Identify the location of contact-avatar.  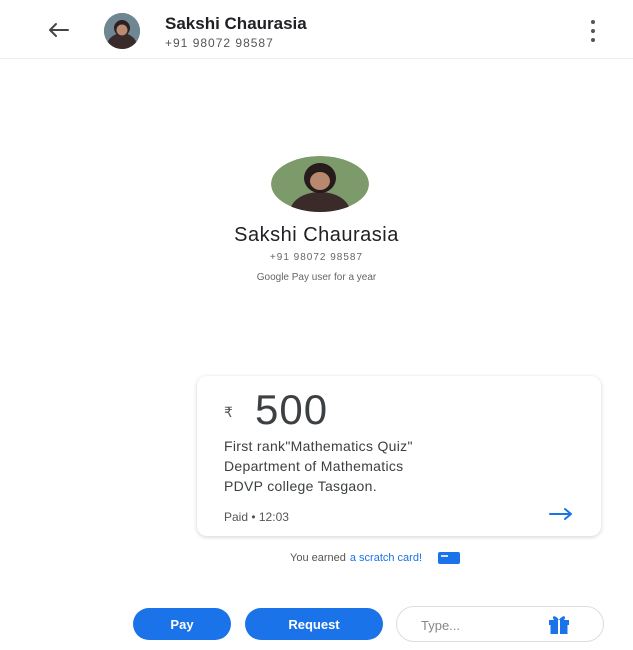
(122, 31).